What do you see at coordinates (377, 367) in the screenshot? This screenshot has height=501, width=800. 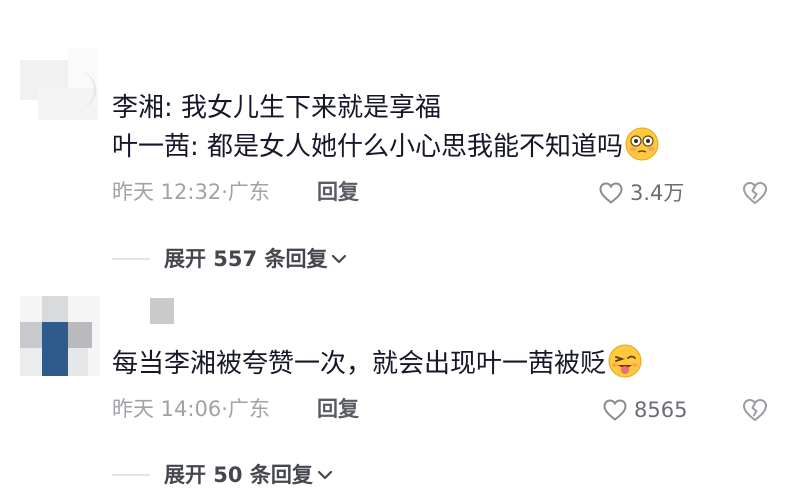 I see `comment-text-line: 每当李湘被夸赞一次，就会出现叶一茜被贬` at bounding box center [377, 367].